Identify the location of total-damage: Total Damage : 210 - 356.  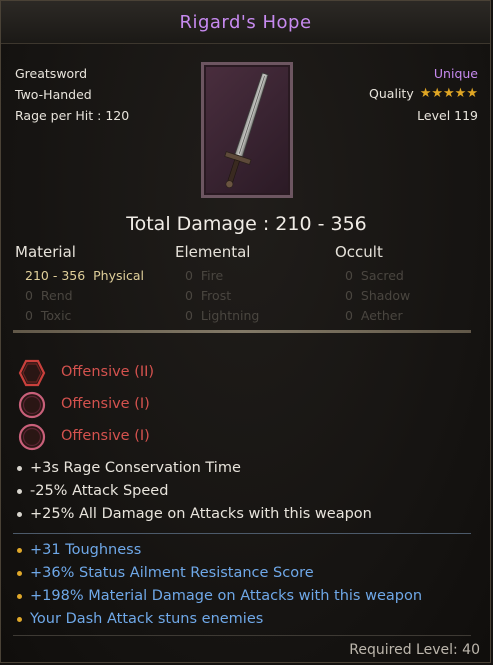
(246, 224).